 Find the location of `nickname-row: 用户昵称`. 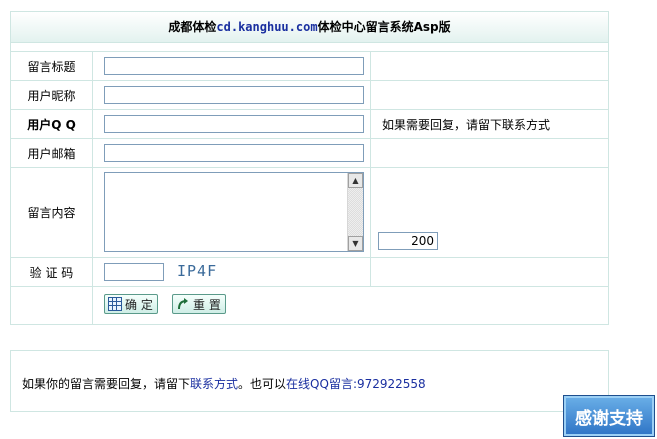

nickname-row: 用户昵称 is located at coordinates (309, 95).